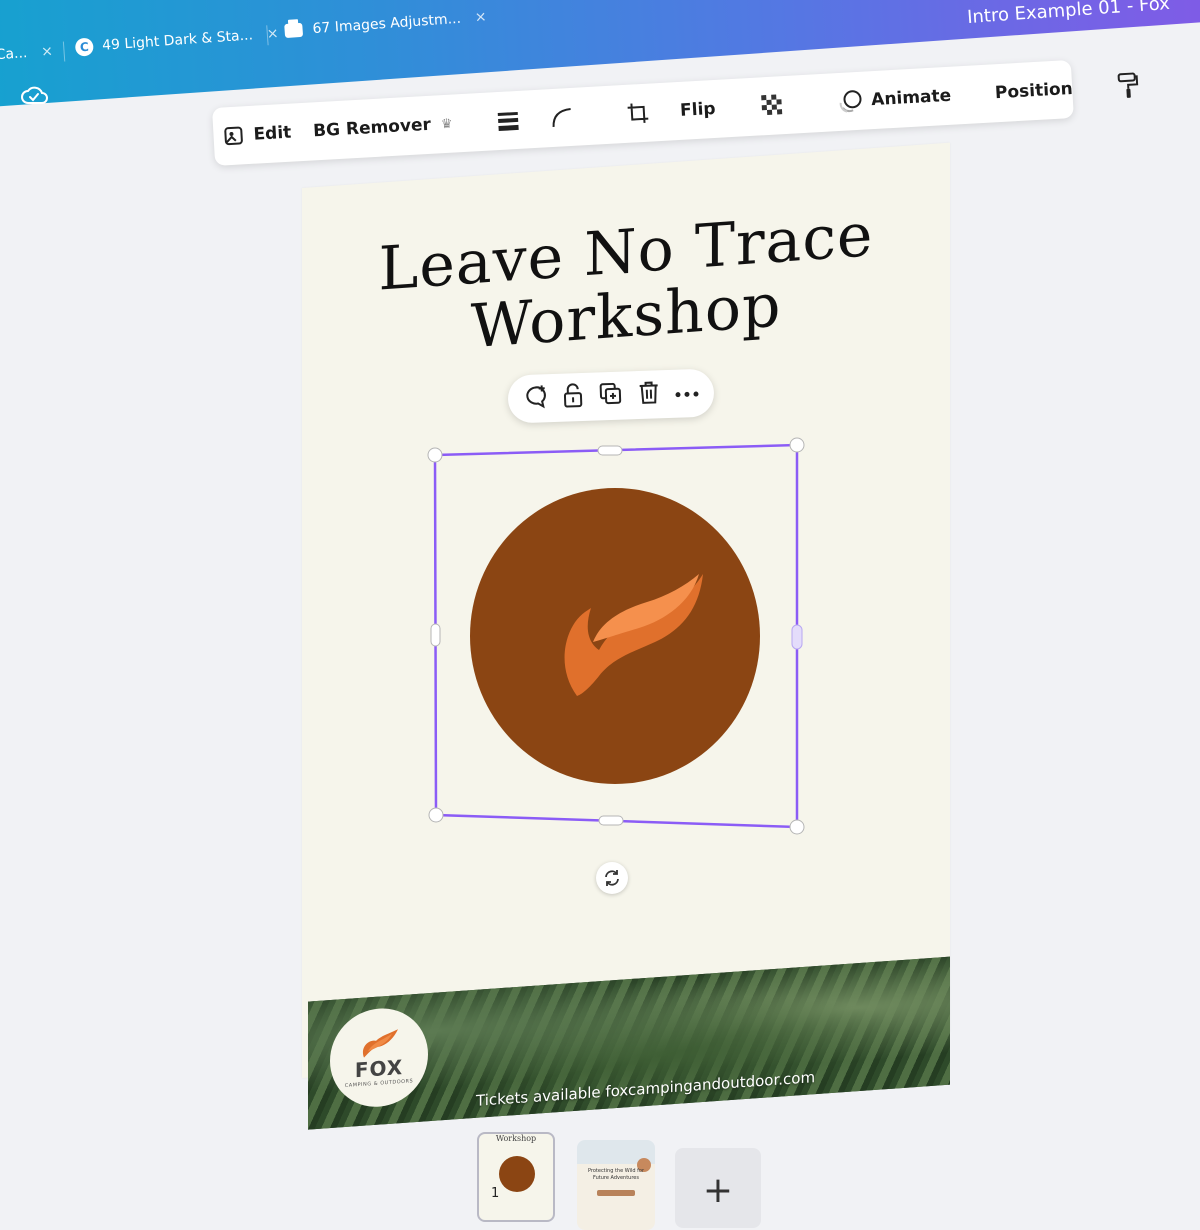 The height and width of the screenshot is (1230, 1200). I want to click on more-options-icon, so click(686, 393).